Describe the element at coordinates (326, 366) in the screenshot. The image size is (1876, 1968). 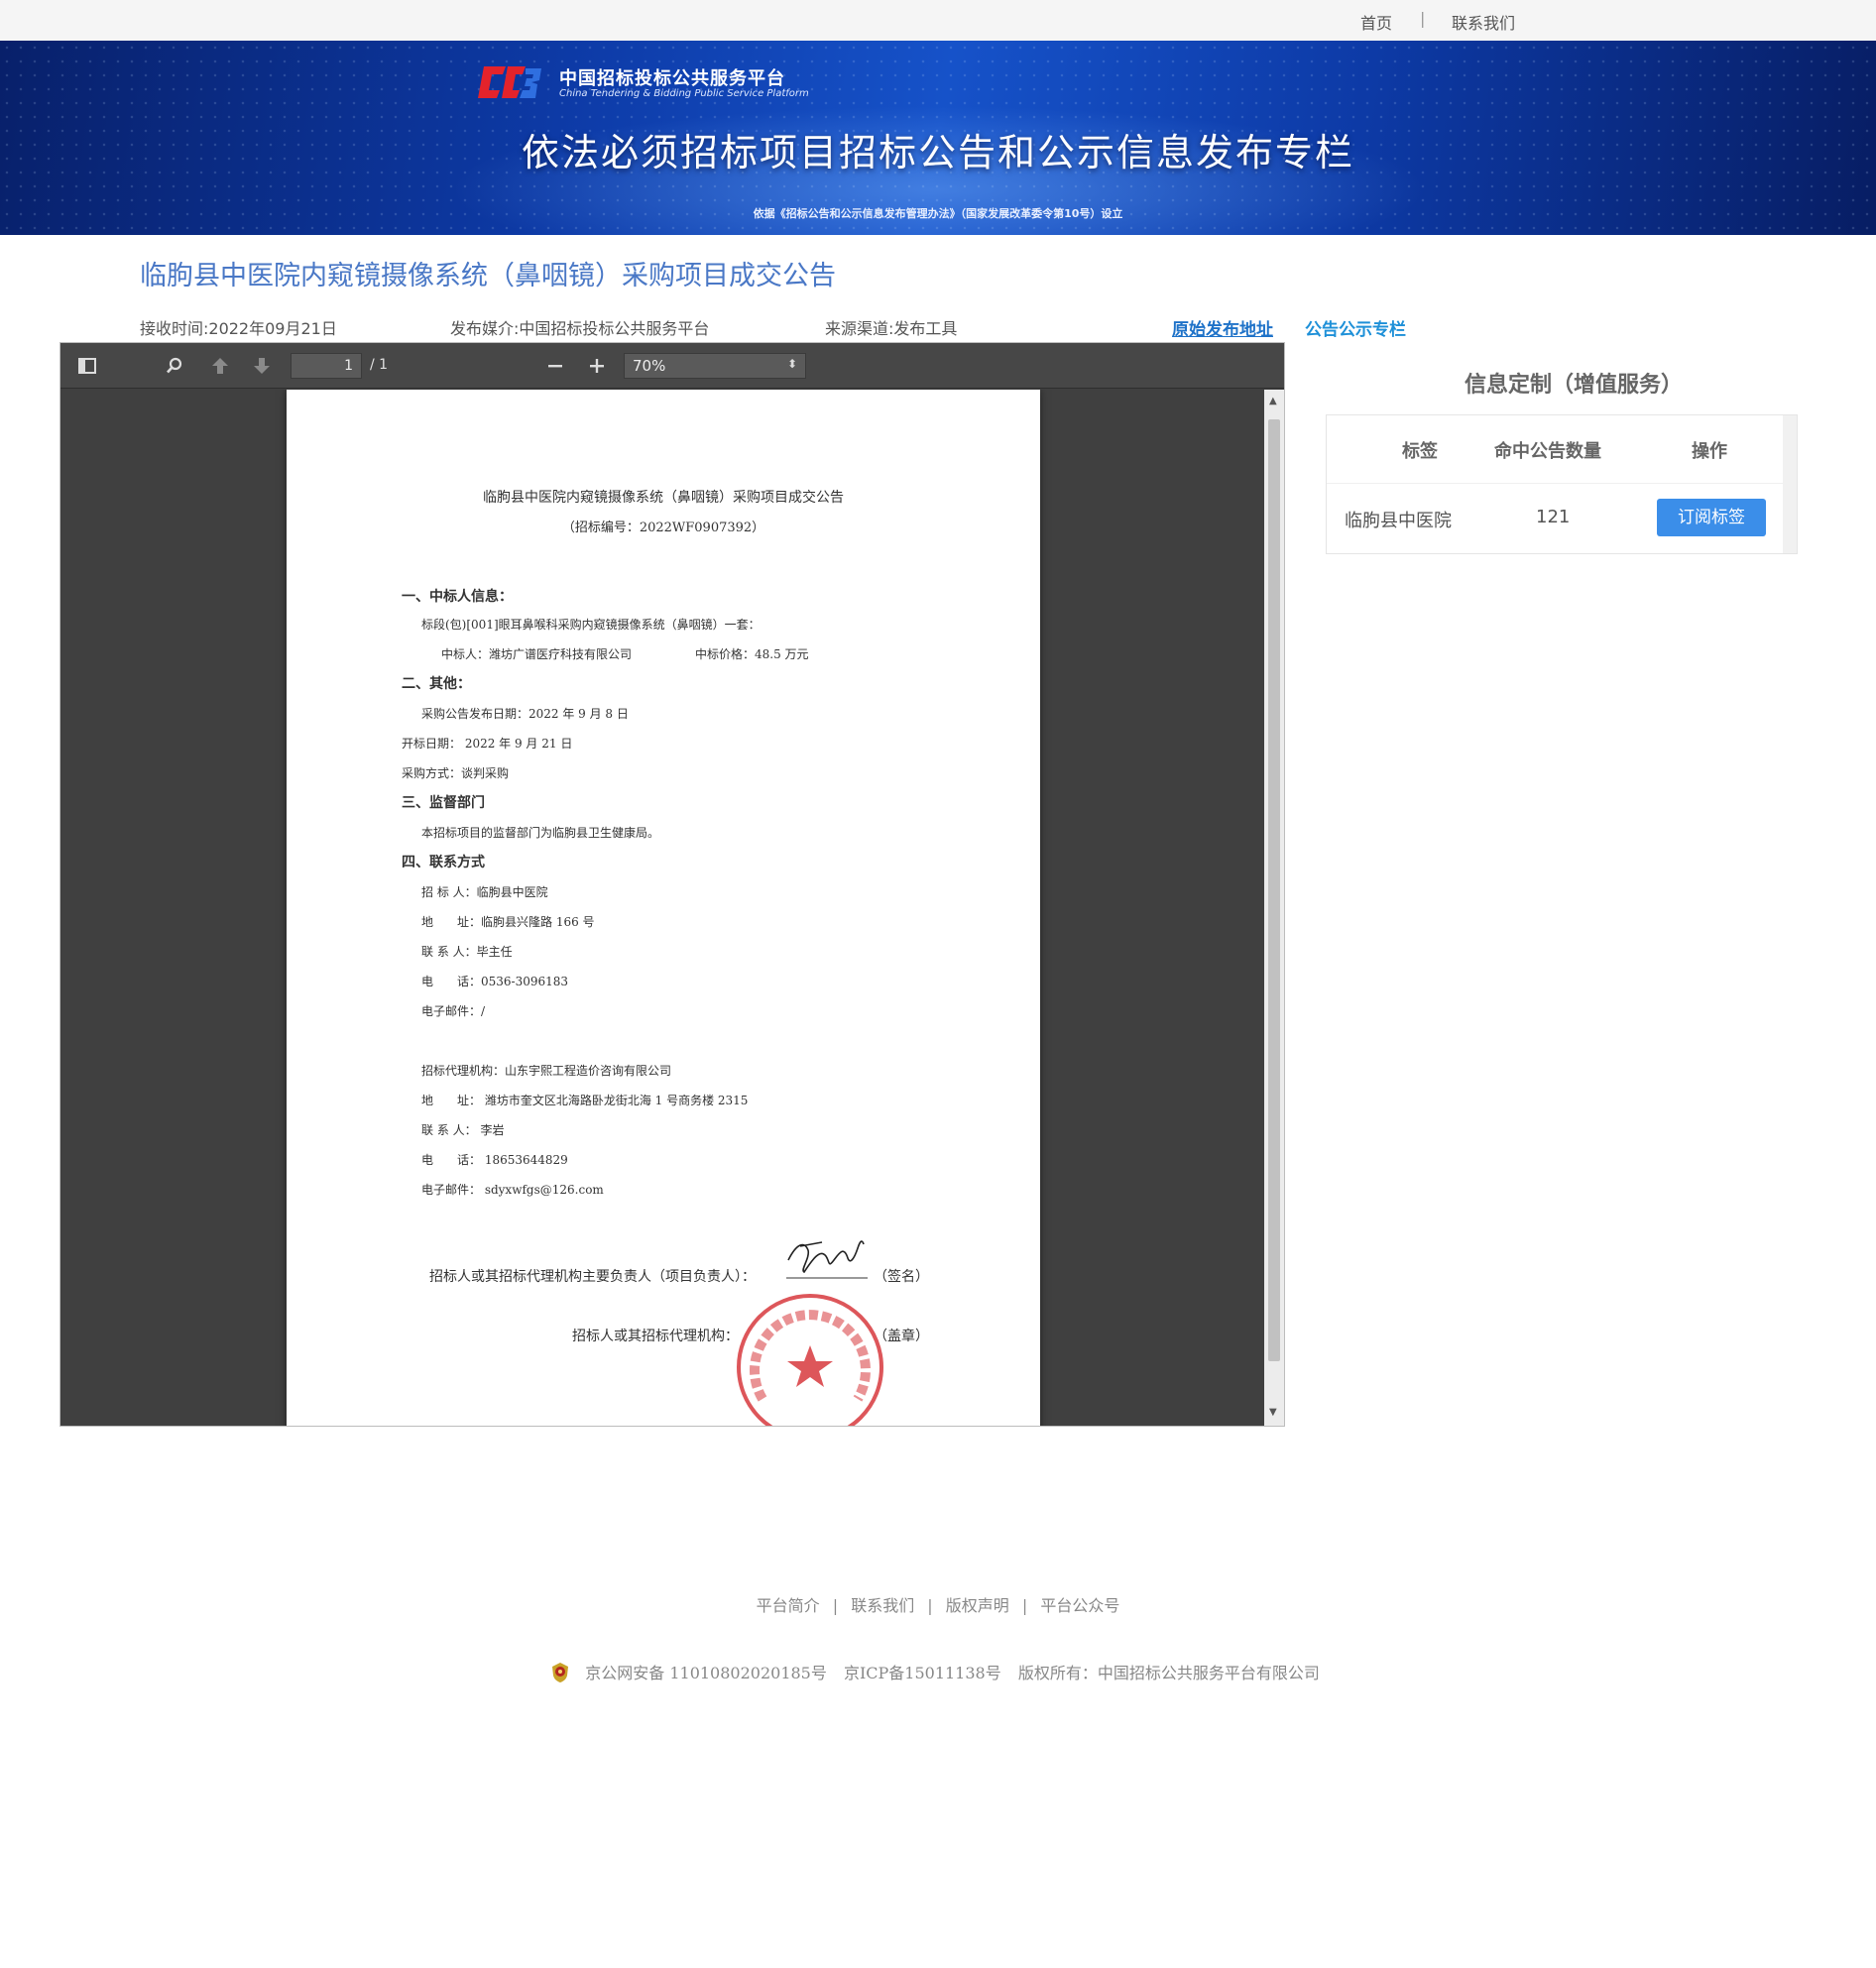
I see `page-number-input: 1` at that location.